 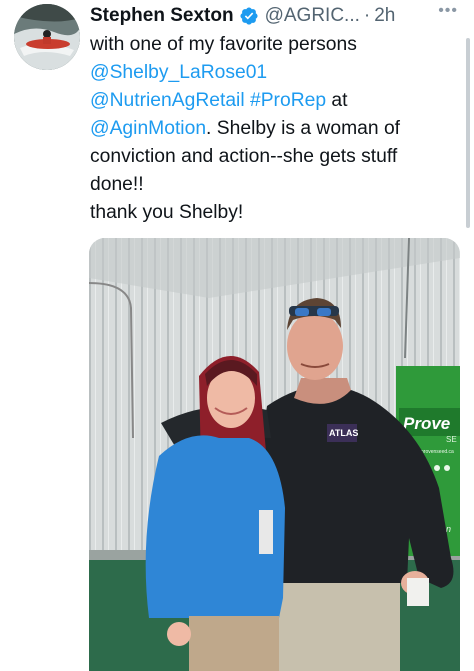 I want to click on mention-link: @AginMotion, so click(x=148, y=128).